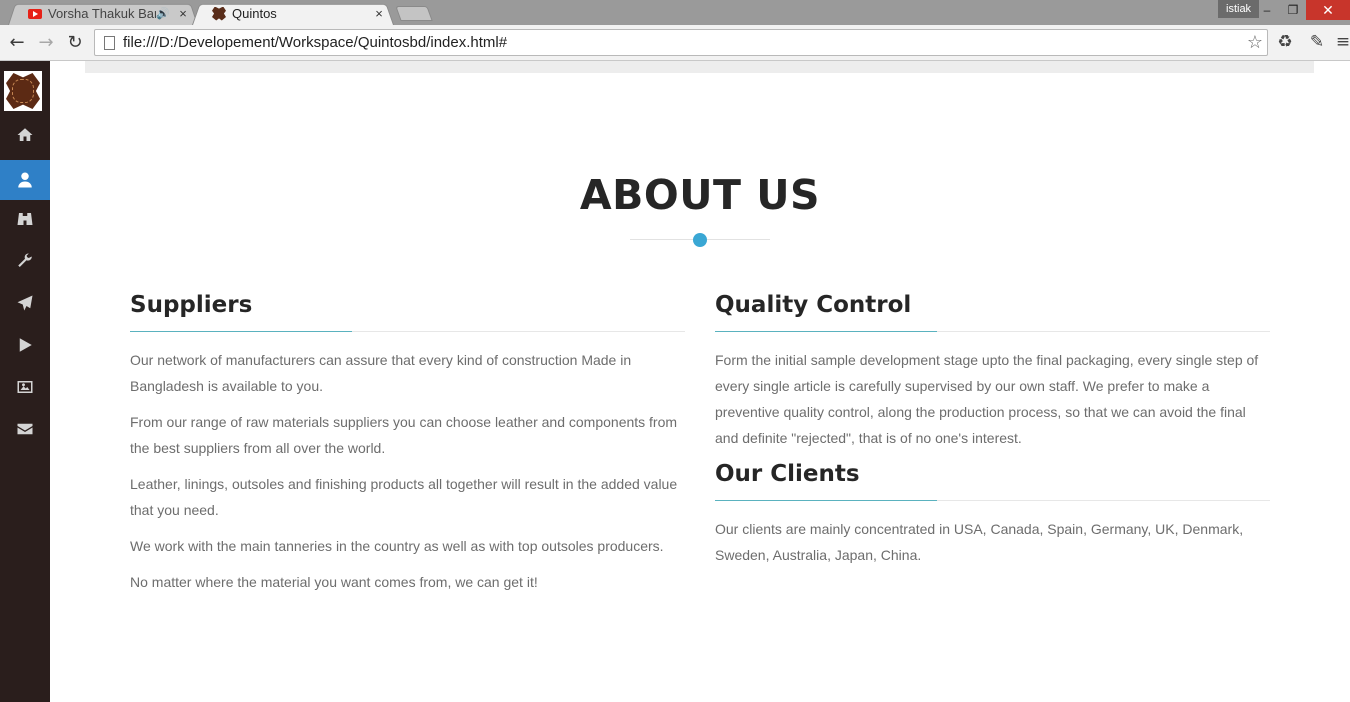 The height and width of the screenshot is (702, 1350). Describe the element at coordinates (163, 13) in the screenshot. I see `speaker-icon: 🔊` at that location.